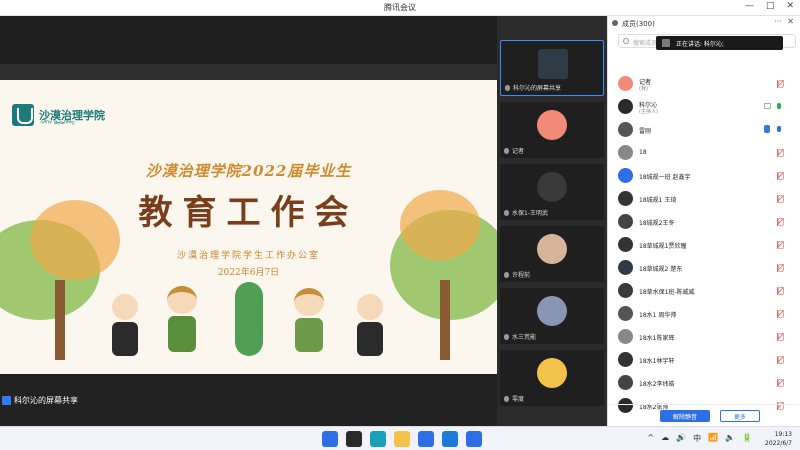  Describe the element at coordinates (665, 177) in the screenshot. I see `member-name: 18城规一班 赵鑫宇` at that location.